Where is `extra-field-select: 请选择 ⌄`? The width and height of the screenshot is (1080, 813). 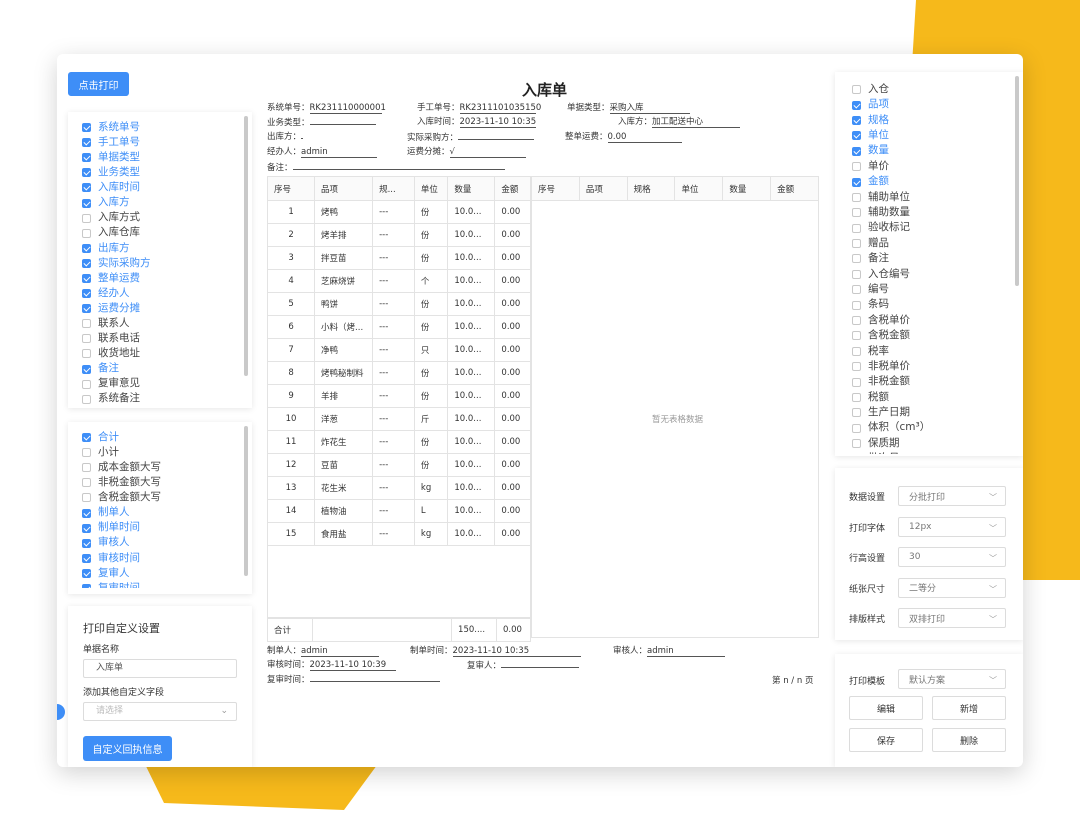
extra-field-select: 请选择 ⌄ is located at coordinates (160, 711).